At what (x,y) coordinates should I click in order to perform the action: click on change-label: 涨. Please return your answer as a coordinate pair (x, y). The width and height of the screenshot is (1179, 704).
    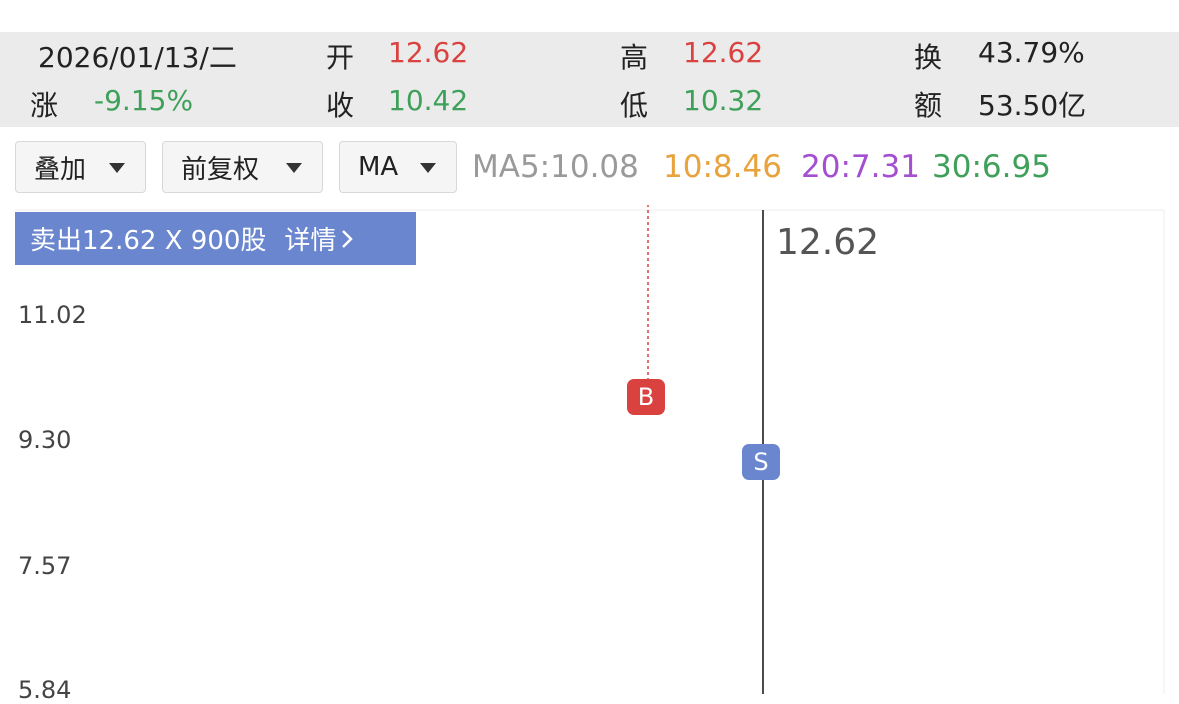
    Looking at the image, I should click on (44, 105).